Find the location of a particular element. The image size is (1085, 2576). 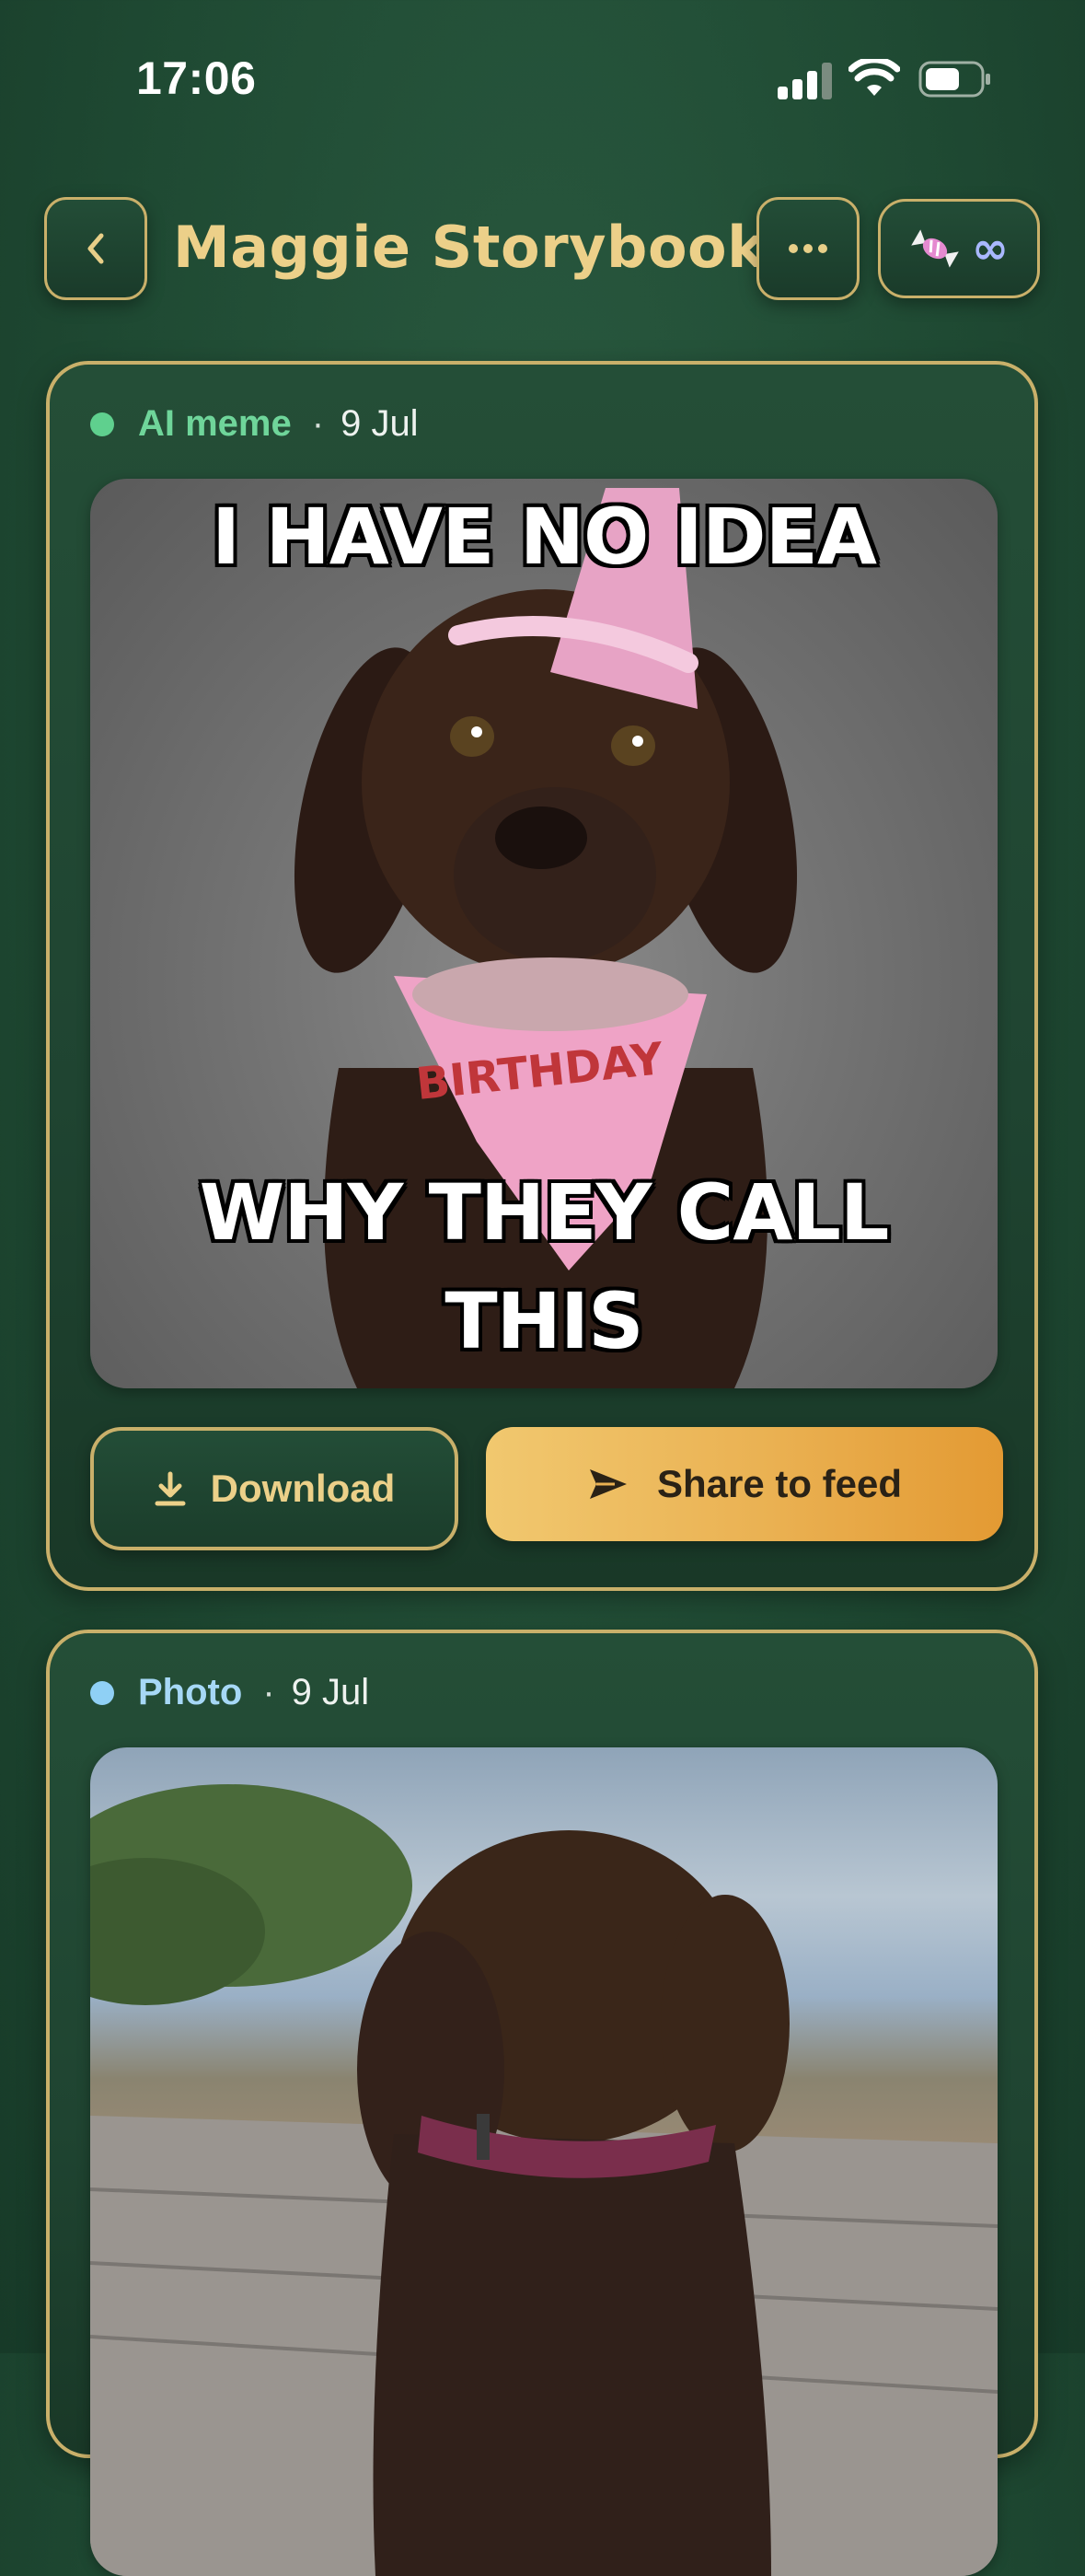

card-type-label: Photo is located at coordinates (190, 1692).